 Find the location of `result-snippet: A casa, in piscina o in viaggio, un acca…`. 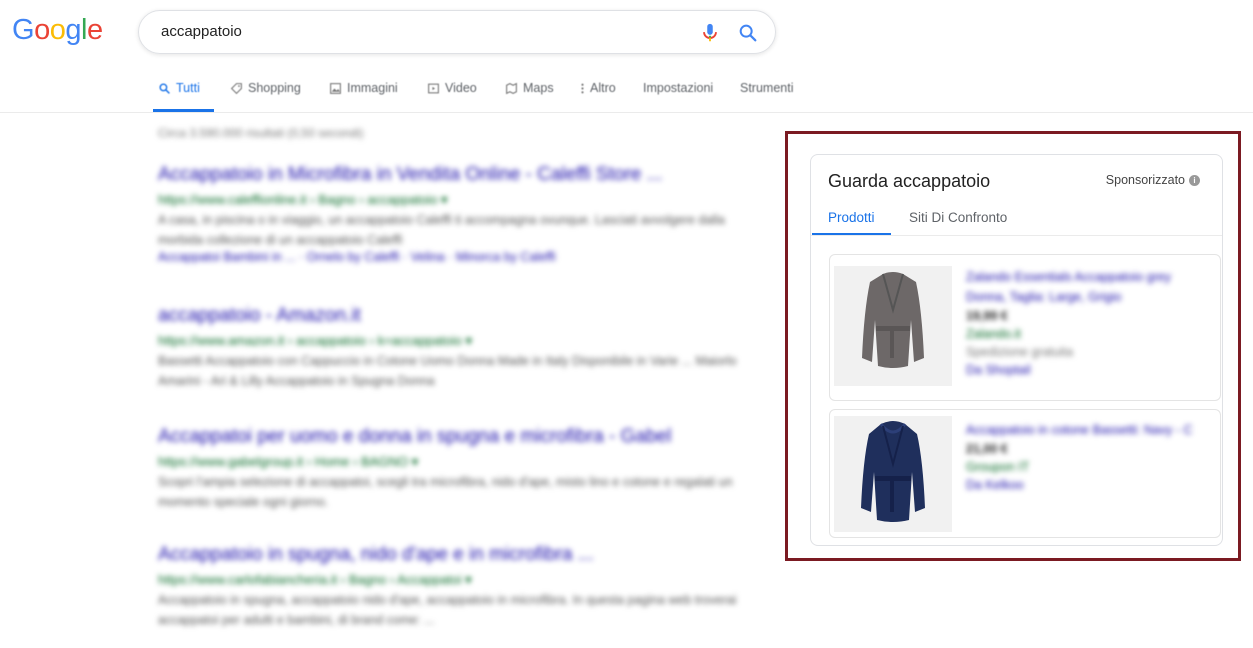

result-snippet: A casa, in piscina o in viaggio, un acca… is located at coordinates (441, 230).